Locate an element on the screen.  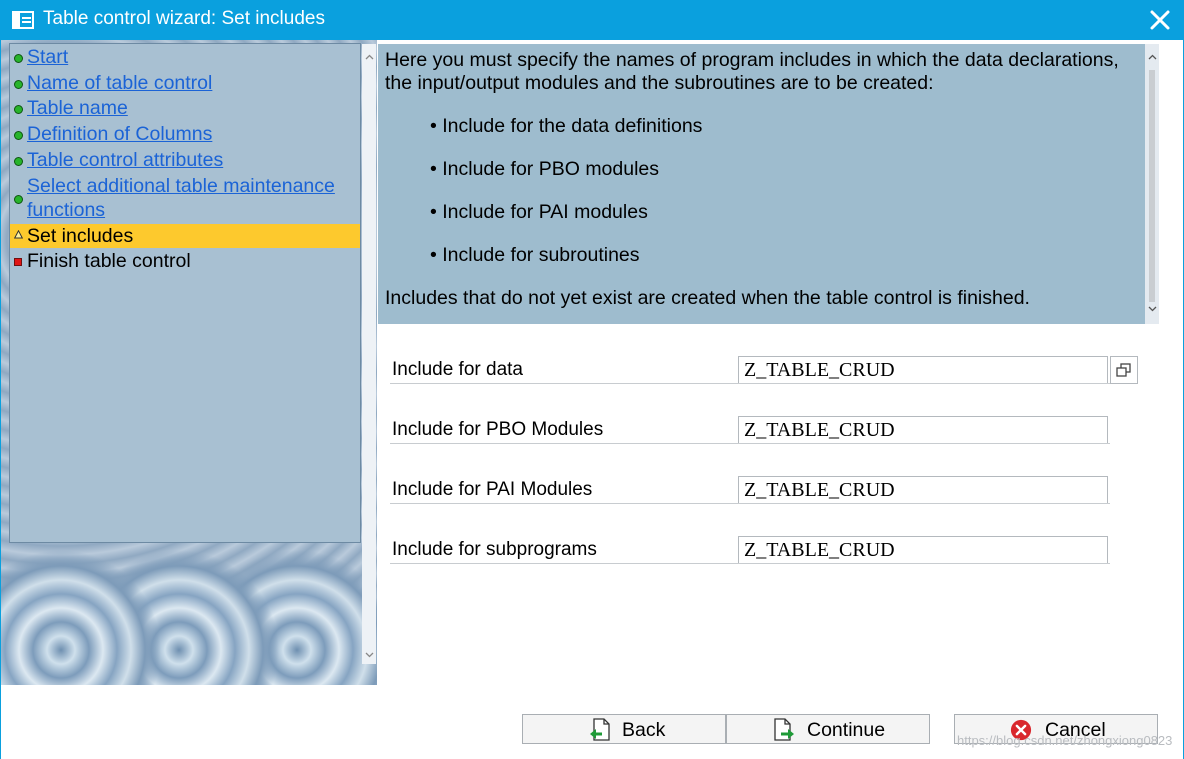
window-title: Table control wizard: Set includes is located at coordinates (184, 18).